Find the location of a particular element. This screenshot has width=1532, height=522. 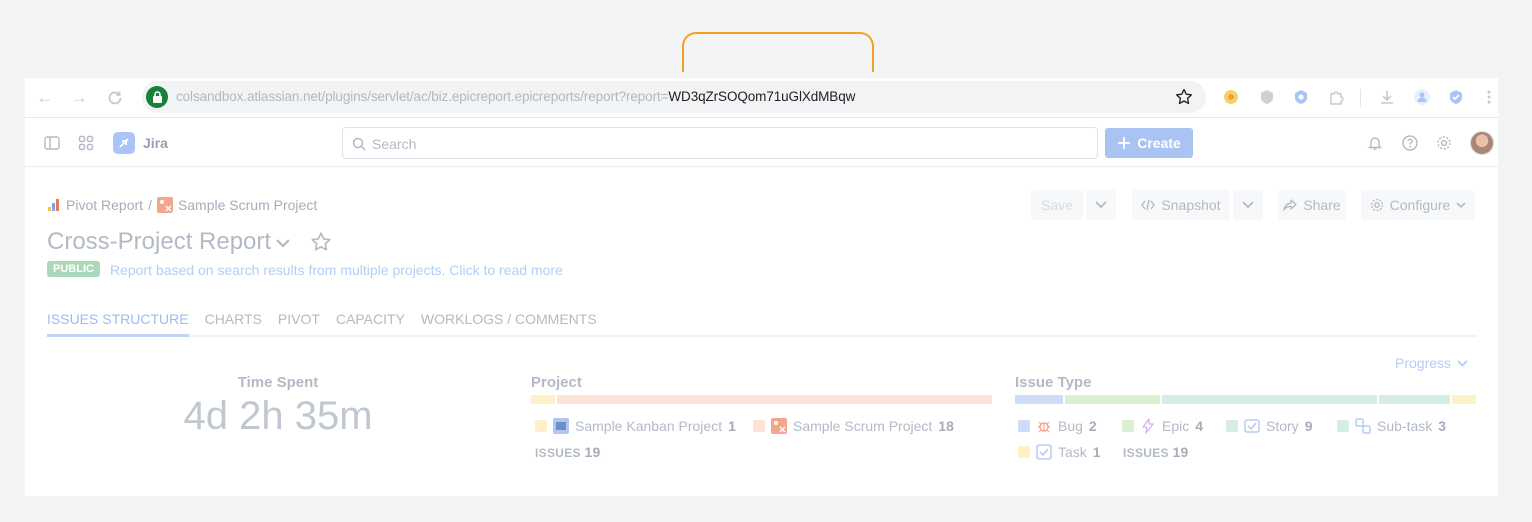

tab-worklogs-comments: WORKLOGS / COMMENTS is located at coordinates (509, 324).